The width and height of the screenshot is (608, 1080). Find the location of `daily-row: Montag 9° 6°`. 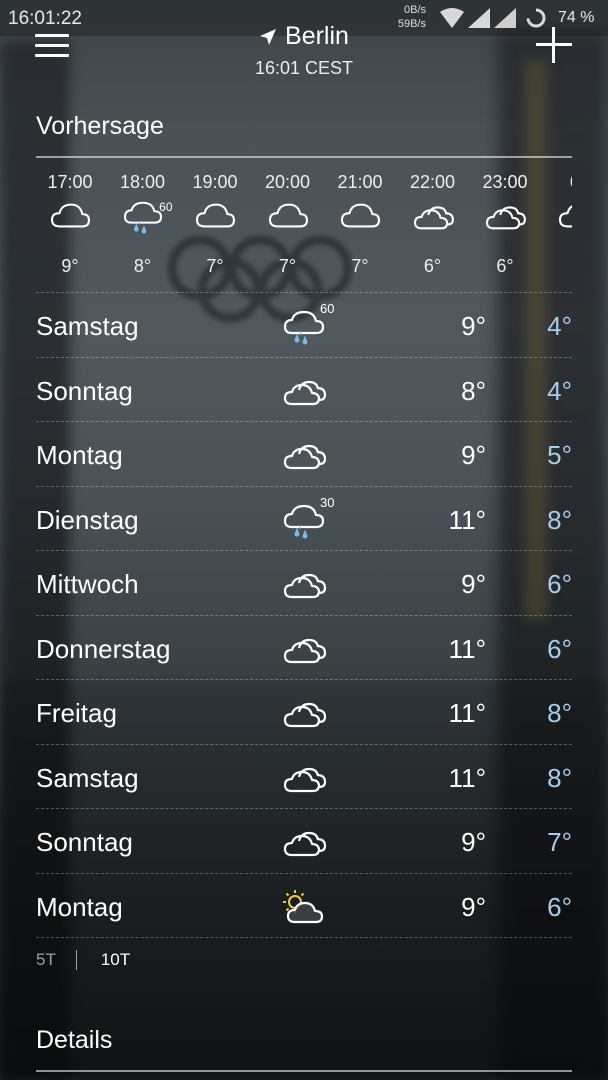

daily-row: Montag 9° 6° is located at coordinates (304, 905).